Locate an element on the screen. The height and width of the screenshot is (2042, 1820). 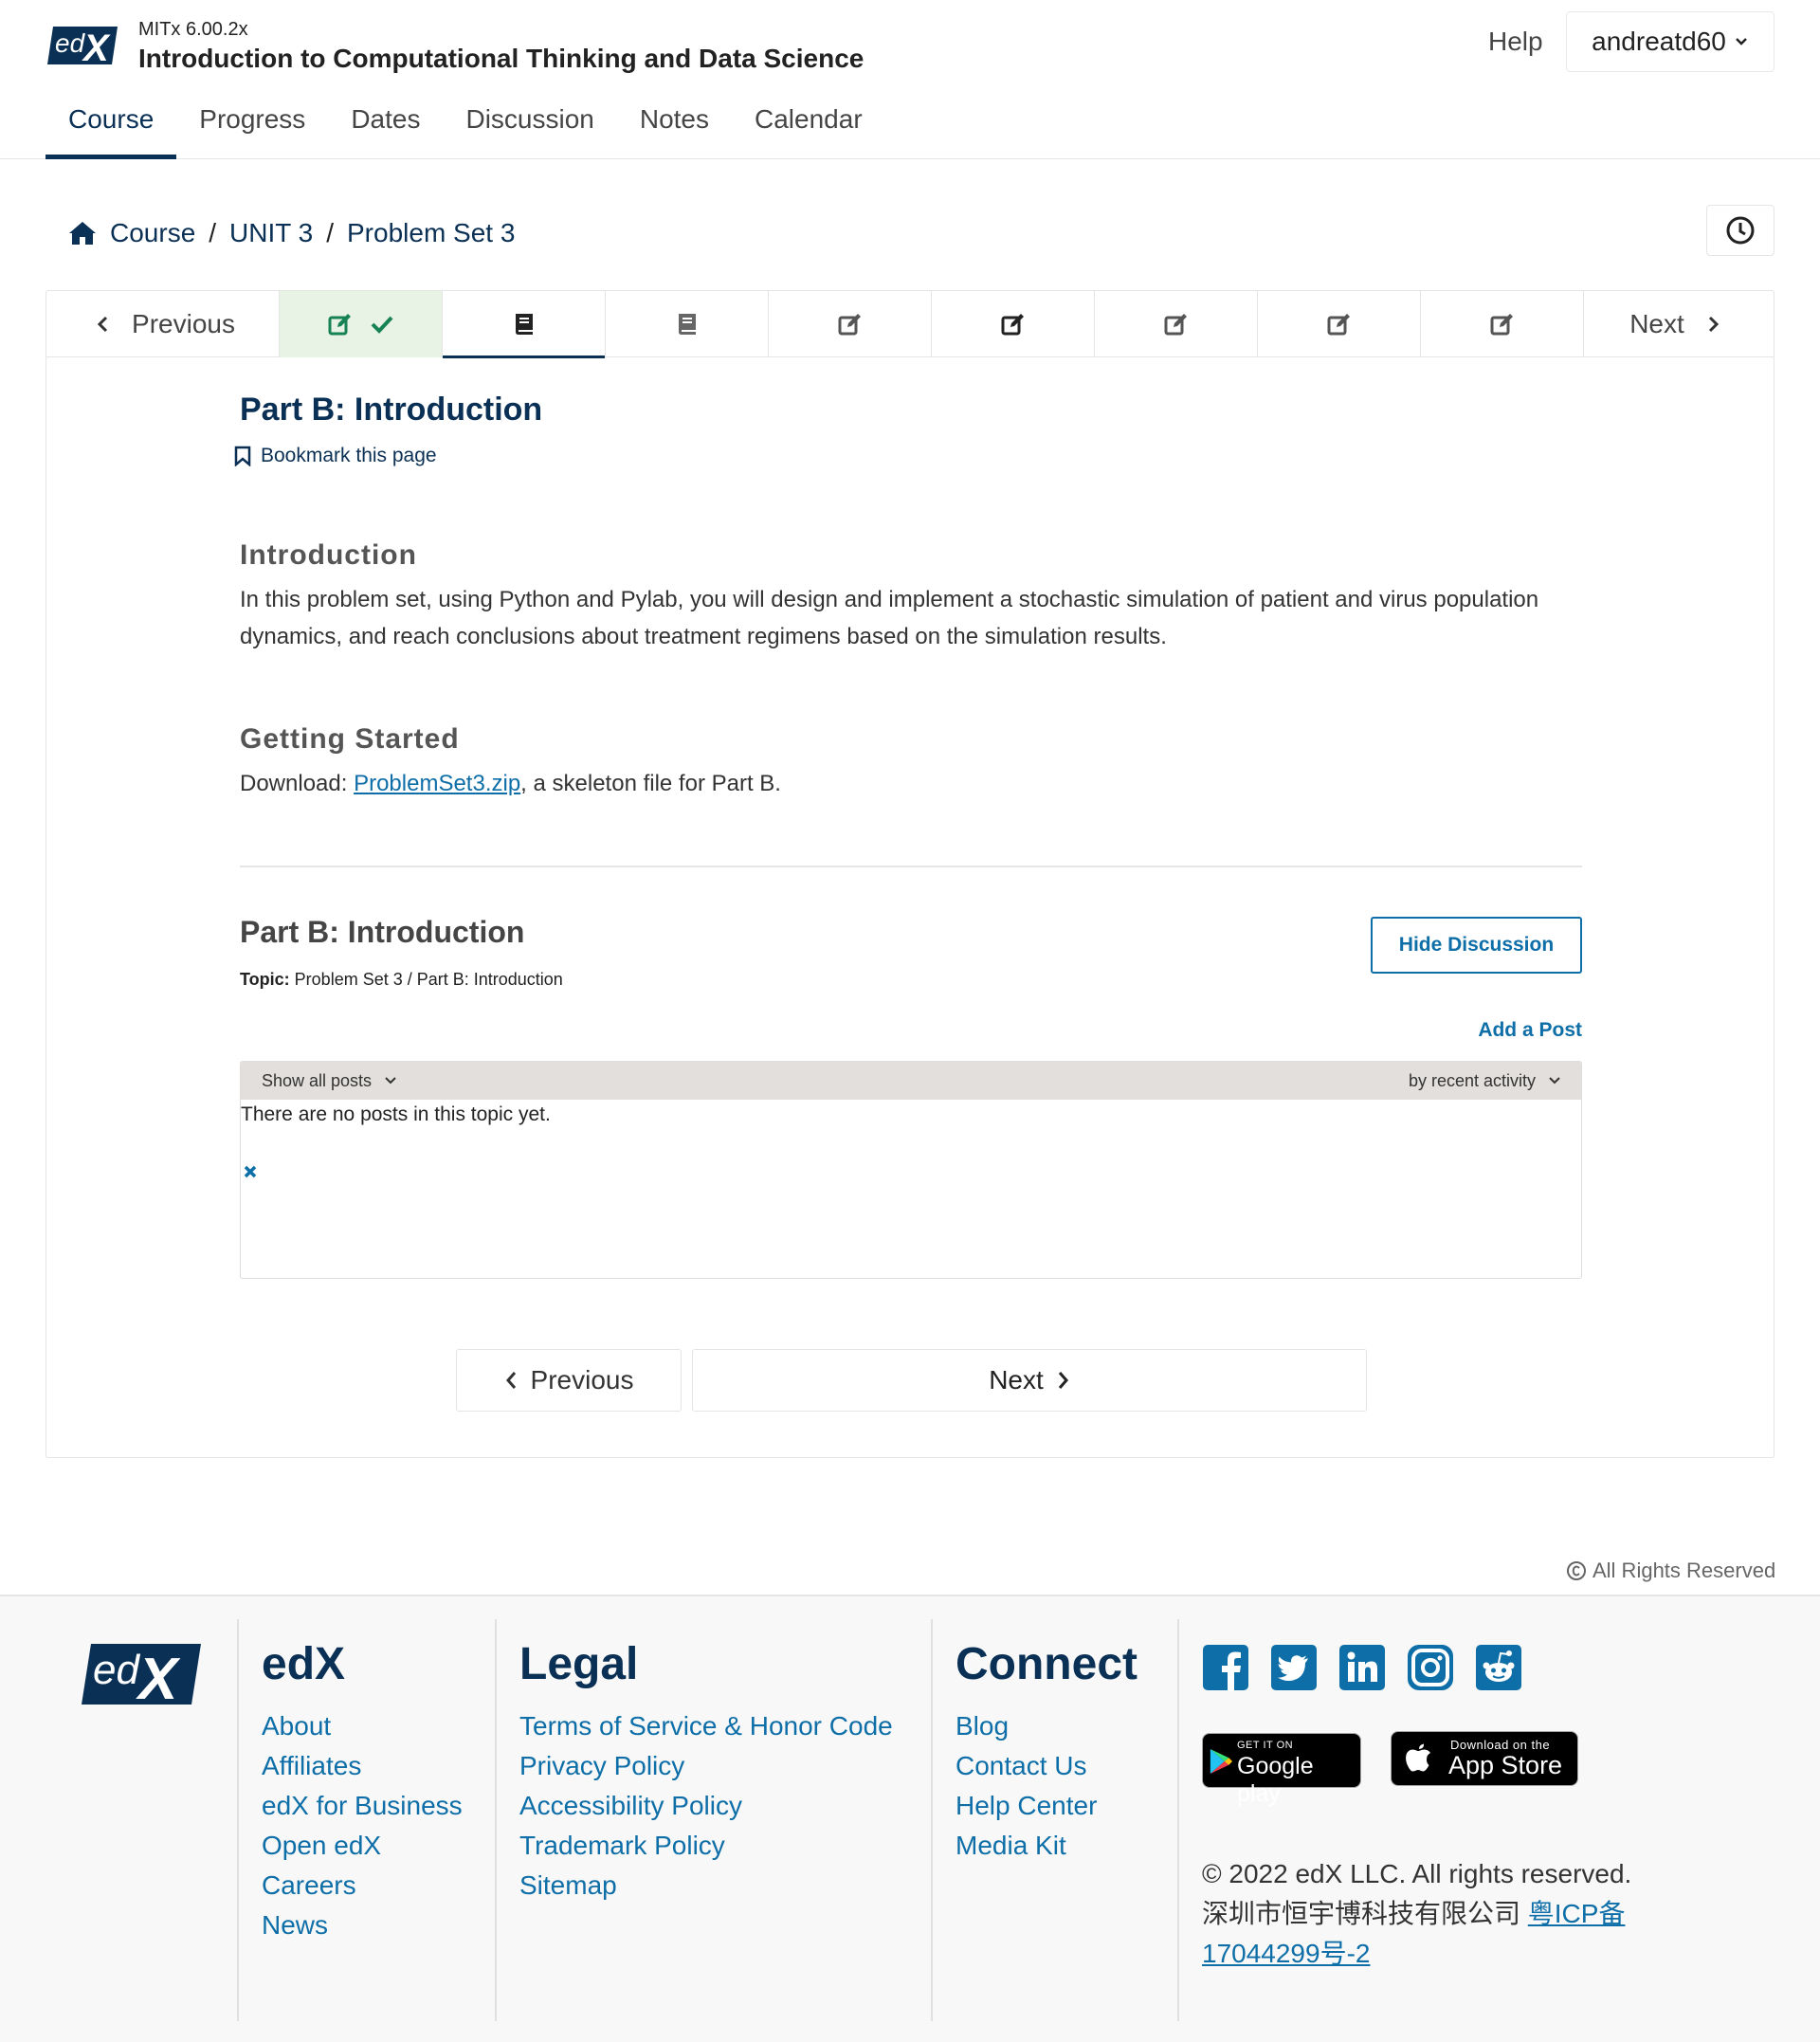
close-icon is located at coordinates (251, 1171).